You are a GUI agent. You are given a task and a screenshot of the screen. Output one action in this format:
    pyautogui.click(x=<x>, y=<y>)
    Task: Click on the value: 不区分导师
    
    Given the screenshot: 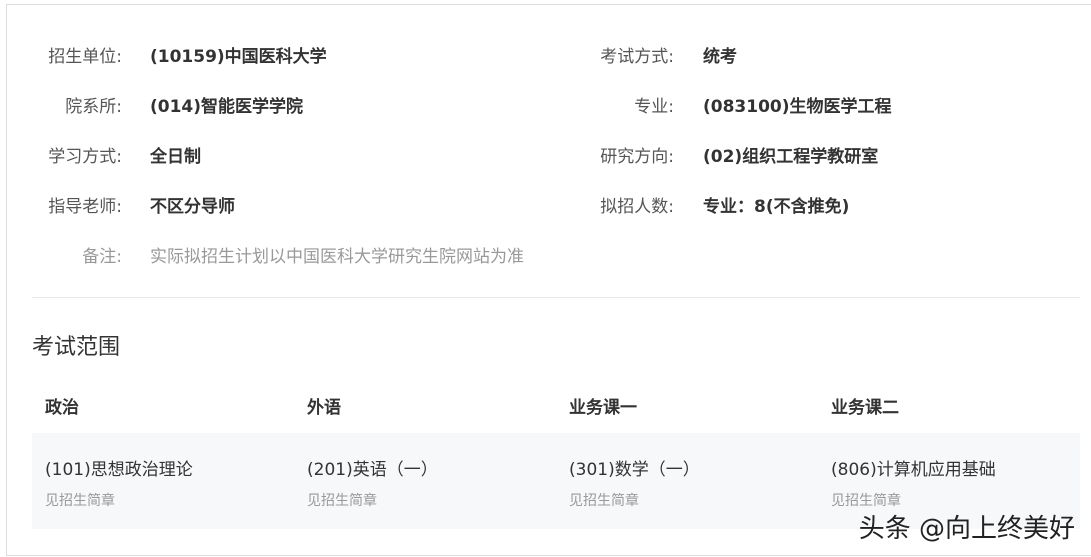 What is the action you would take?
    pyautogui.click(x=192, y=207)
    